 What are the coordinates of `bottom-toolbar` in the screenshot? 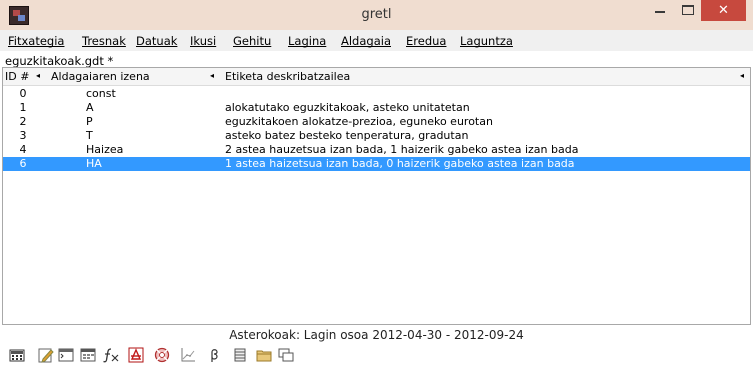 It's located at (376, 355).